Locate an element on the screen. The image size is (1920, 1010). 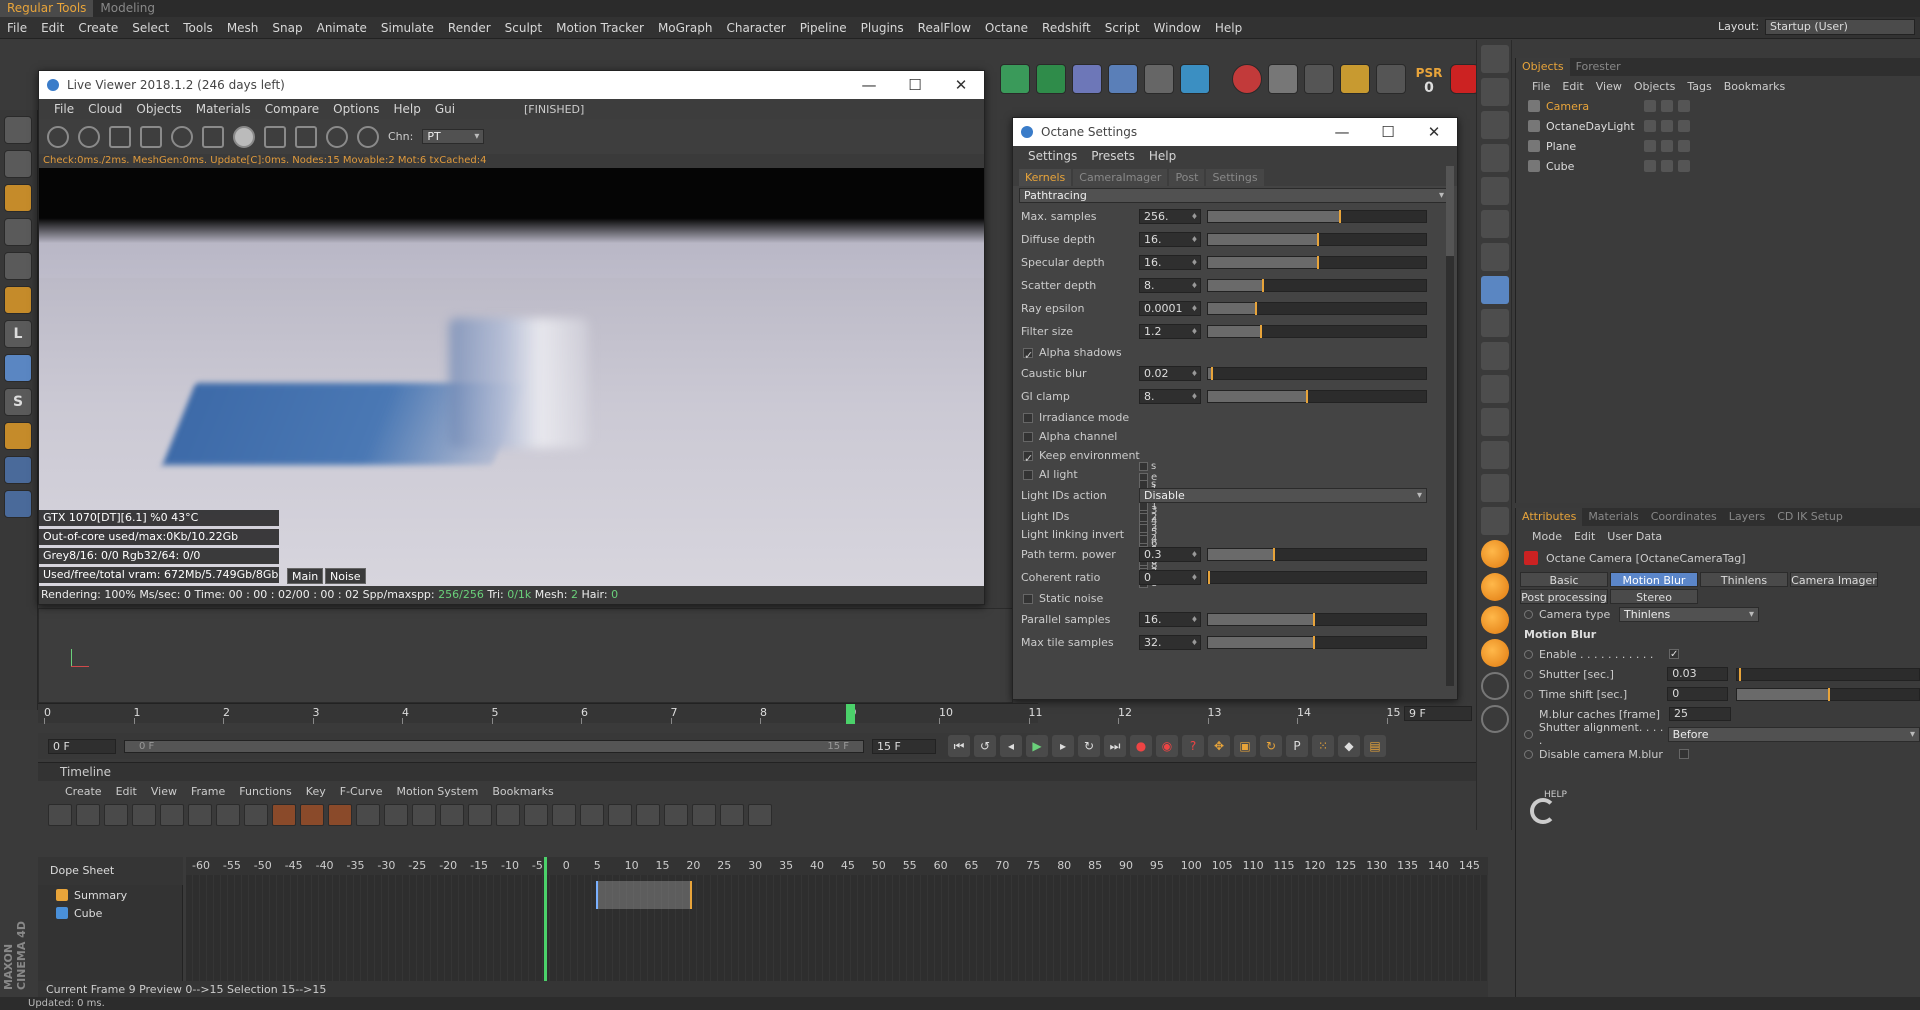
light-ids-action-select: Disable is located at coordinates (1283, 495).